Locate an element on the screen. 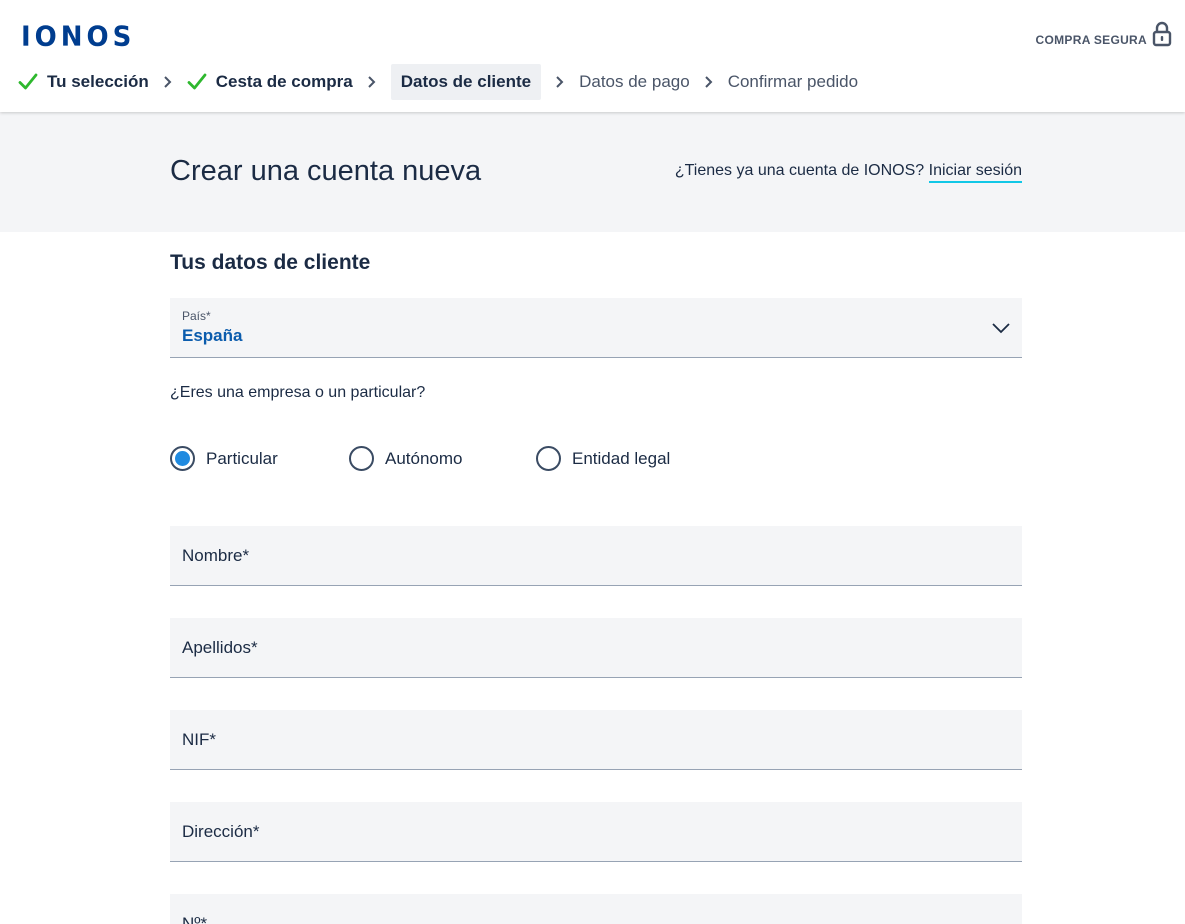 Image resolution: width=1185 pixels, height=924 pixels. radio-label: Entidad legal is located at coordinates (621, 458).